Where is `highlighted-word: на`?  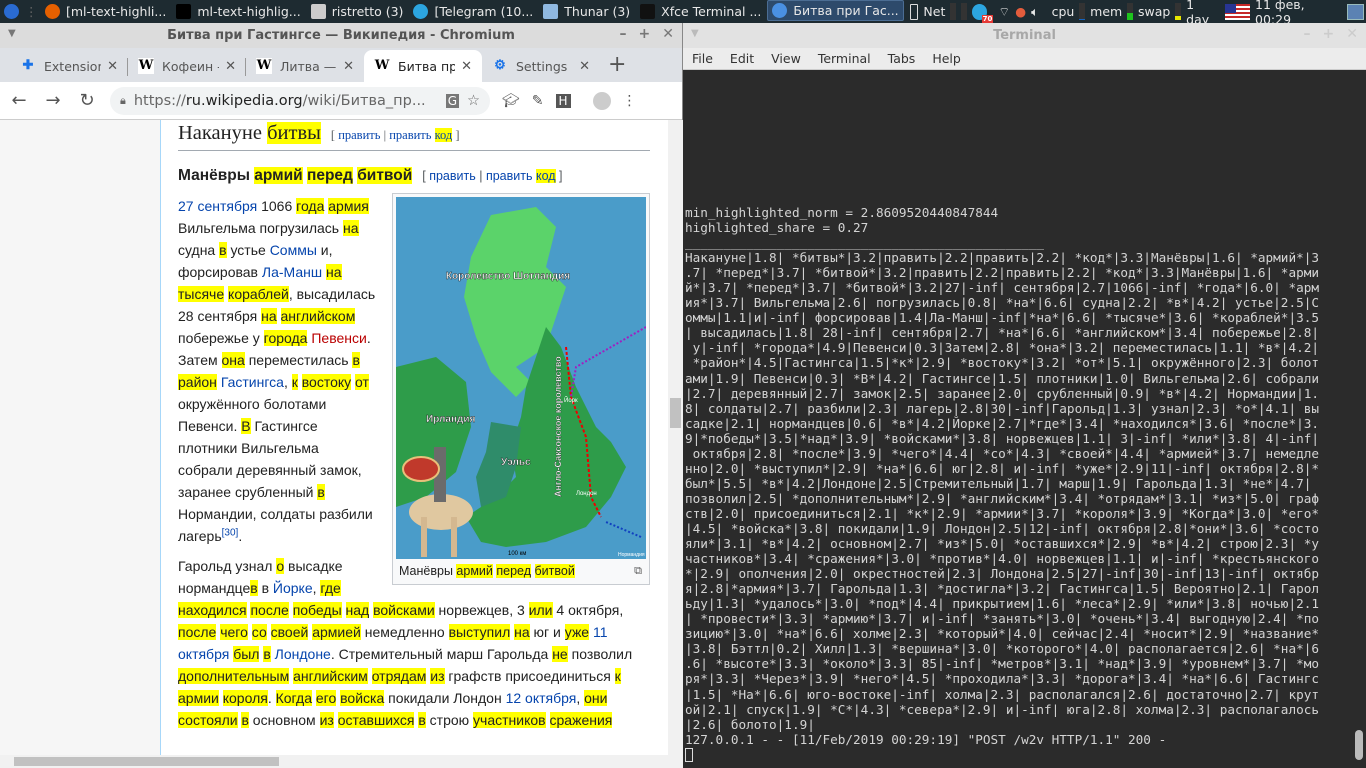 highlighted-word: на is located at coordinates (351, 228).